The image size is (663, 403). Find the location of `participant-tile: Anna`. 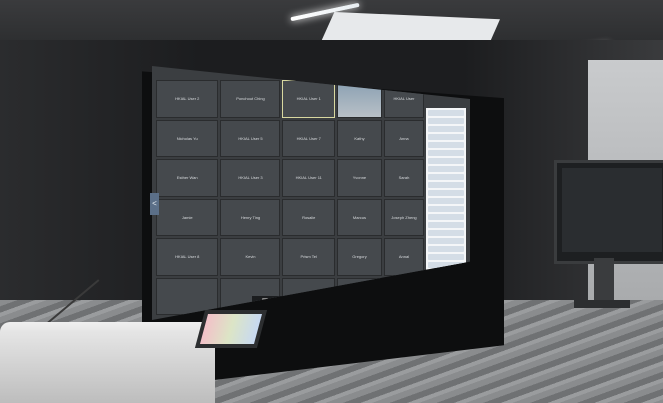

participant-tile: Anna is located at coordinates (403, 138).